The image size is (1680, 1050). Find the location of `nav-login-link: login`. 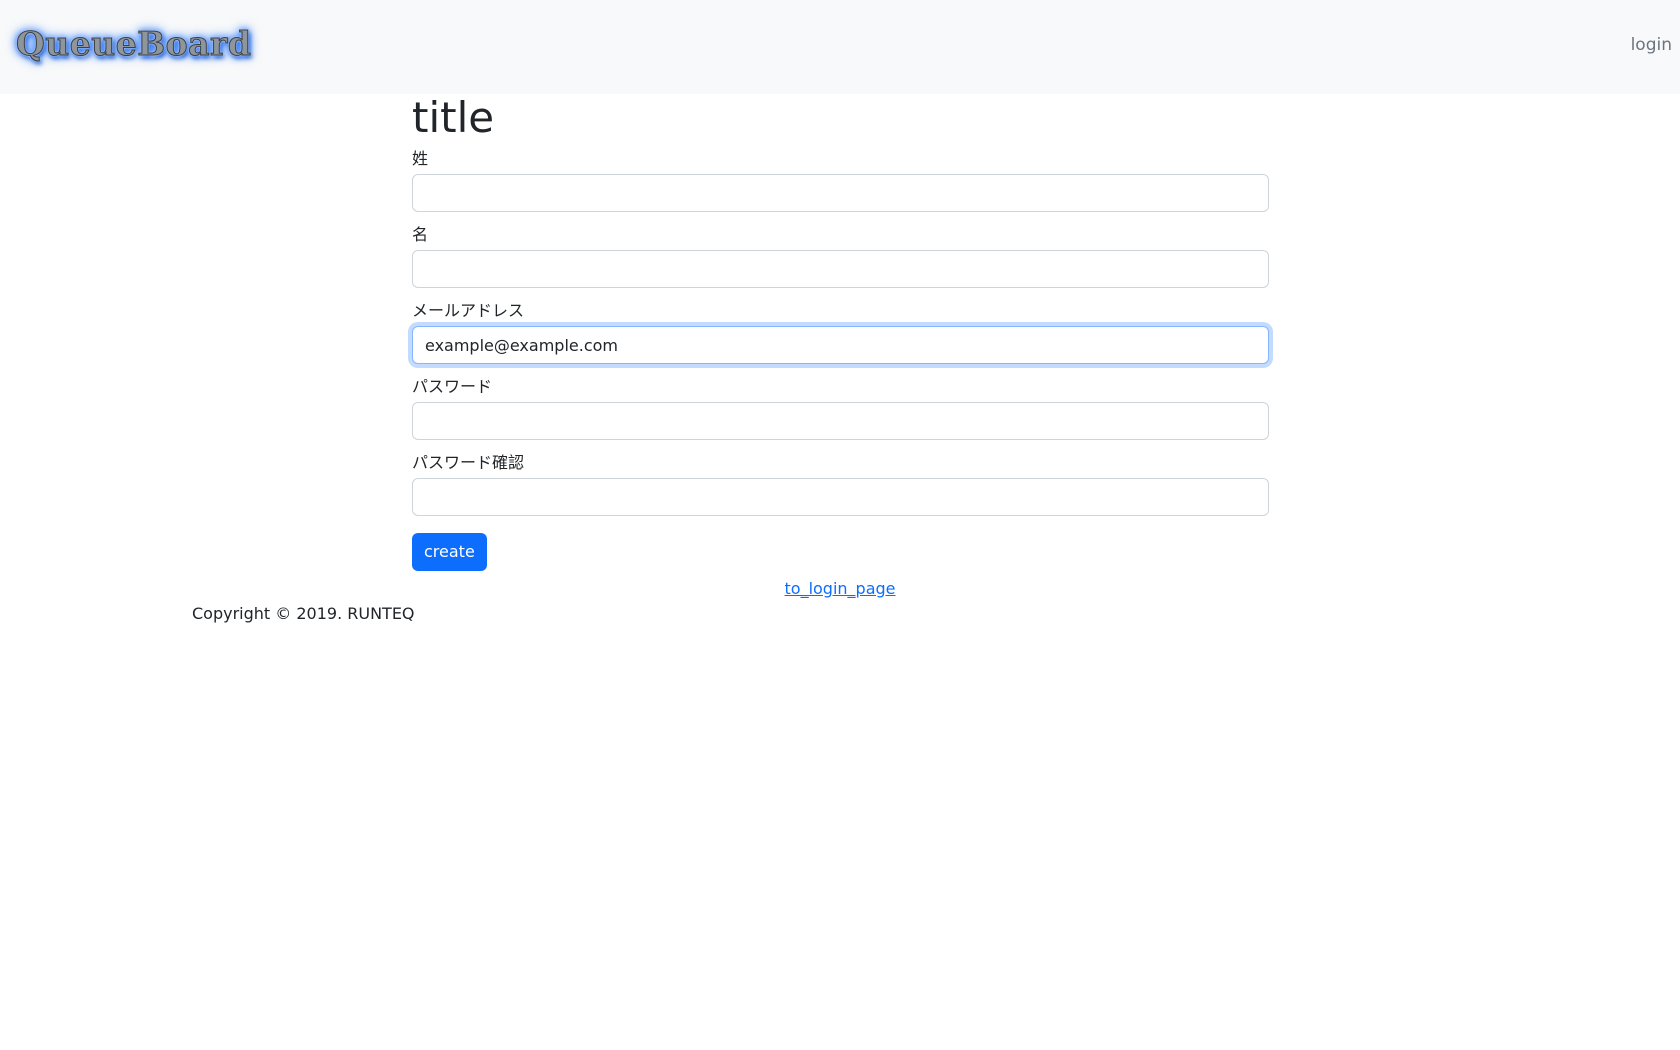

nav-login-link: login is located at coordinates (1651, 45).